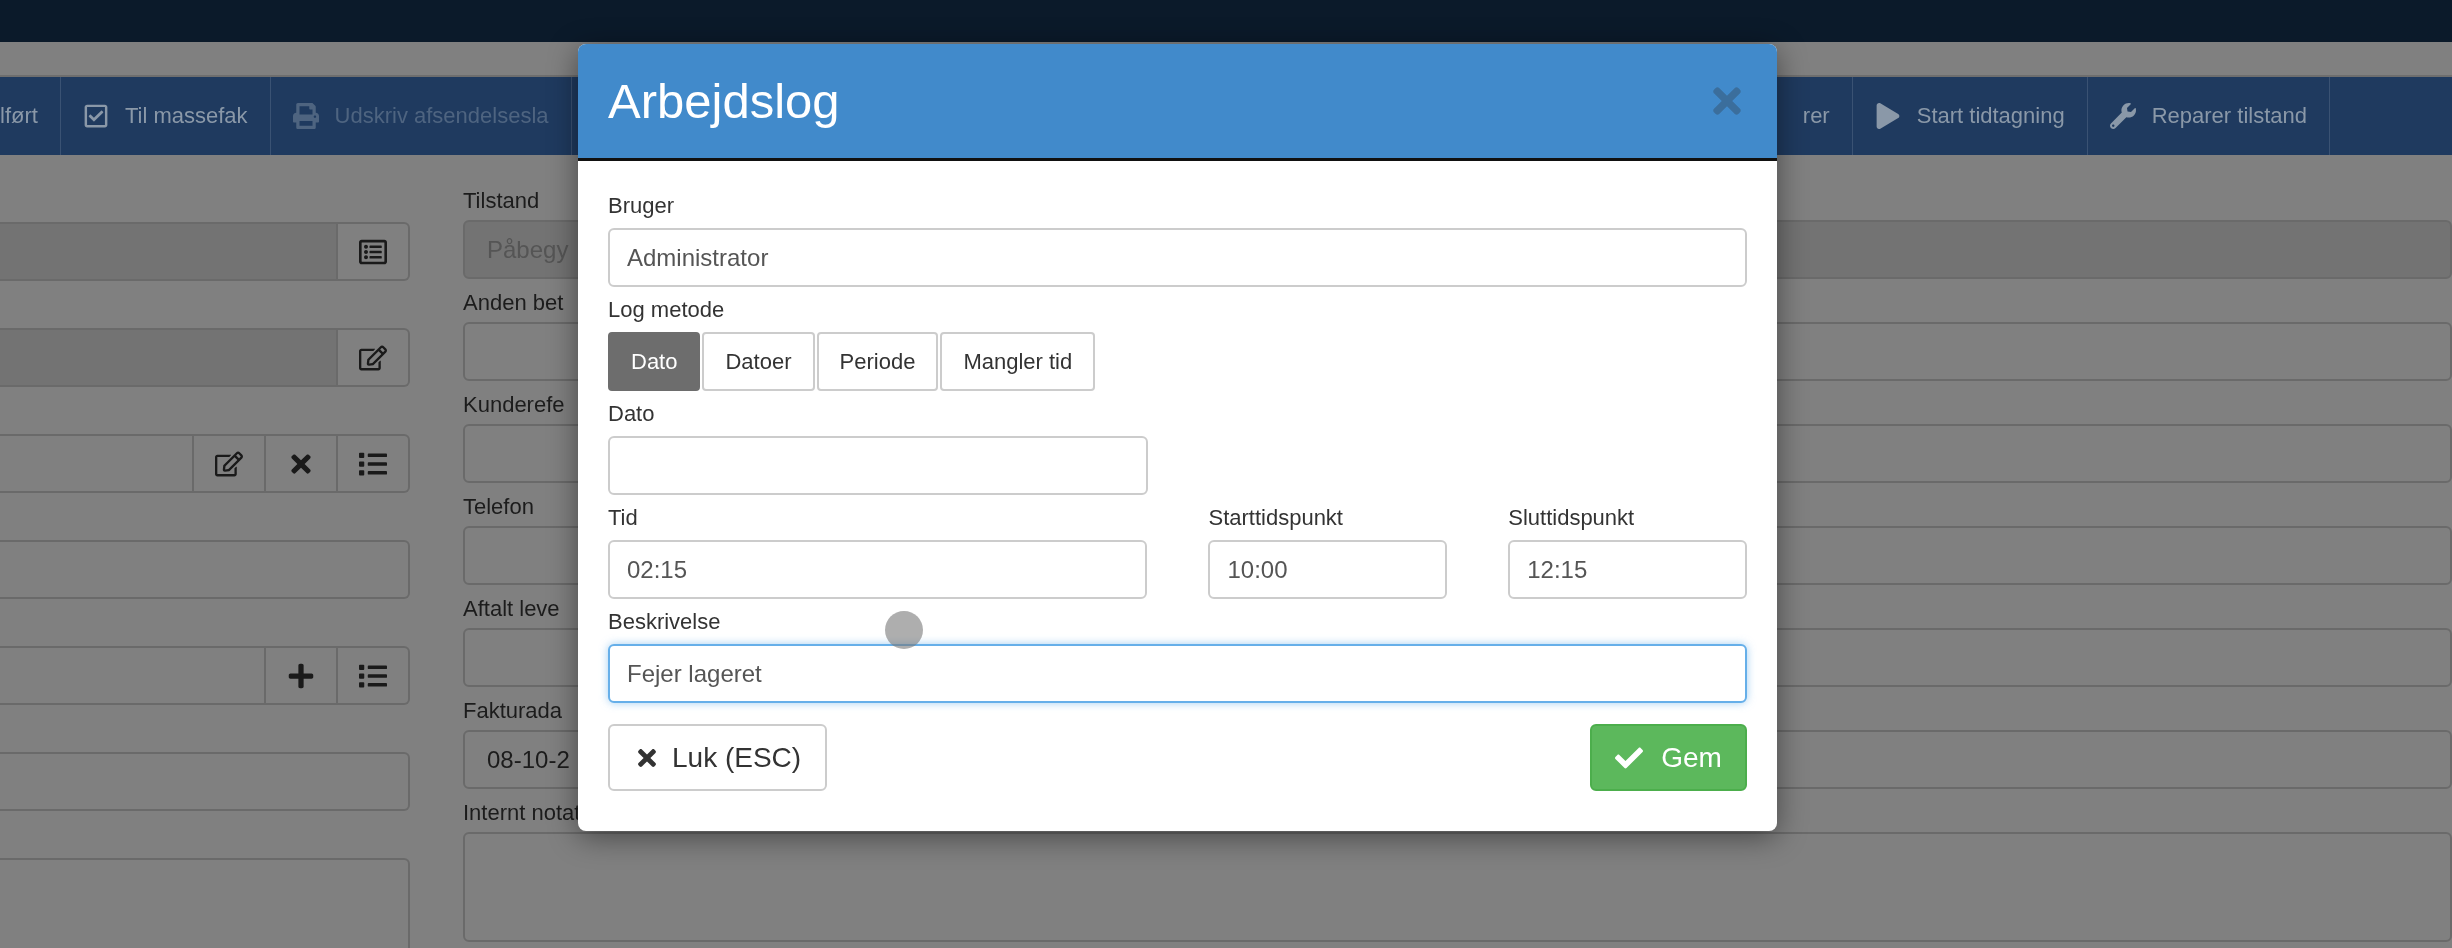 The width and height of the screenshot is (2452, 948). I want to click on field-label: Anden bet, so click(513, 303).